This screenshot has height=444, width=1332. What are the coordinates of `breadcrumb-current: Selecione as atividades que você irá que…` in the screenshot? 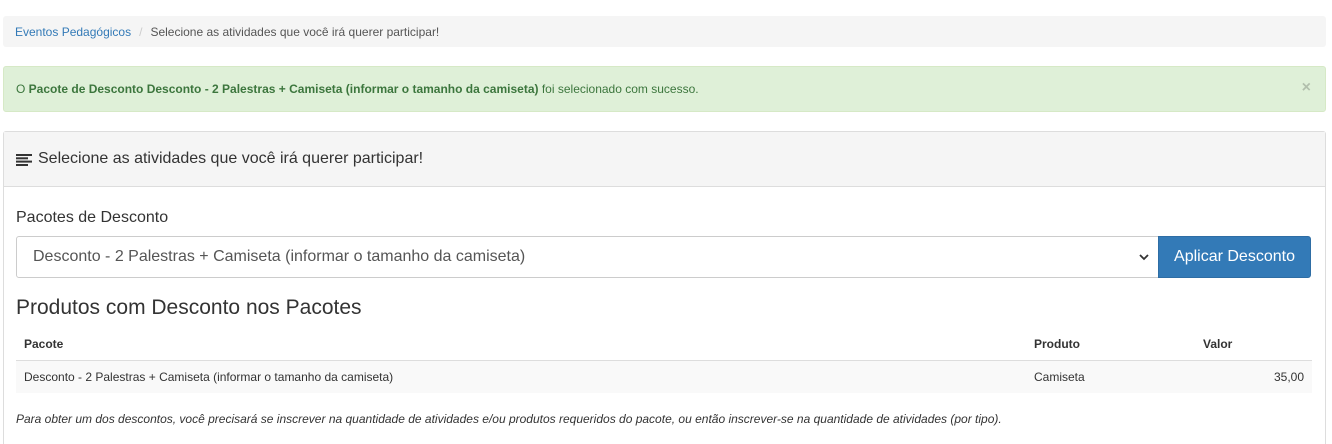 It's located at (295, 31).